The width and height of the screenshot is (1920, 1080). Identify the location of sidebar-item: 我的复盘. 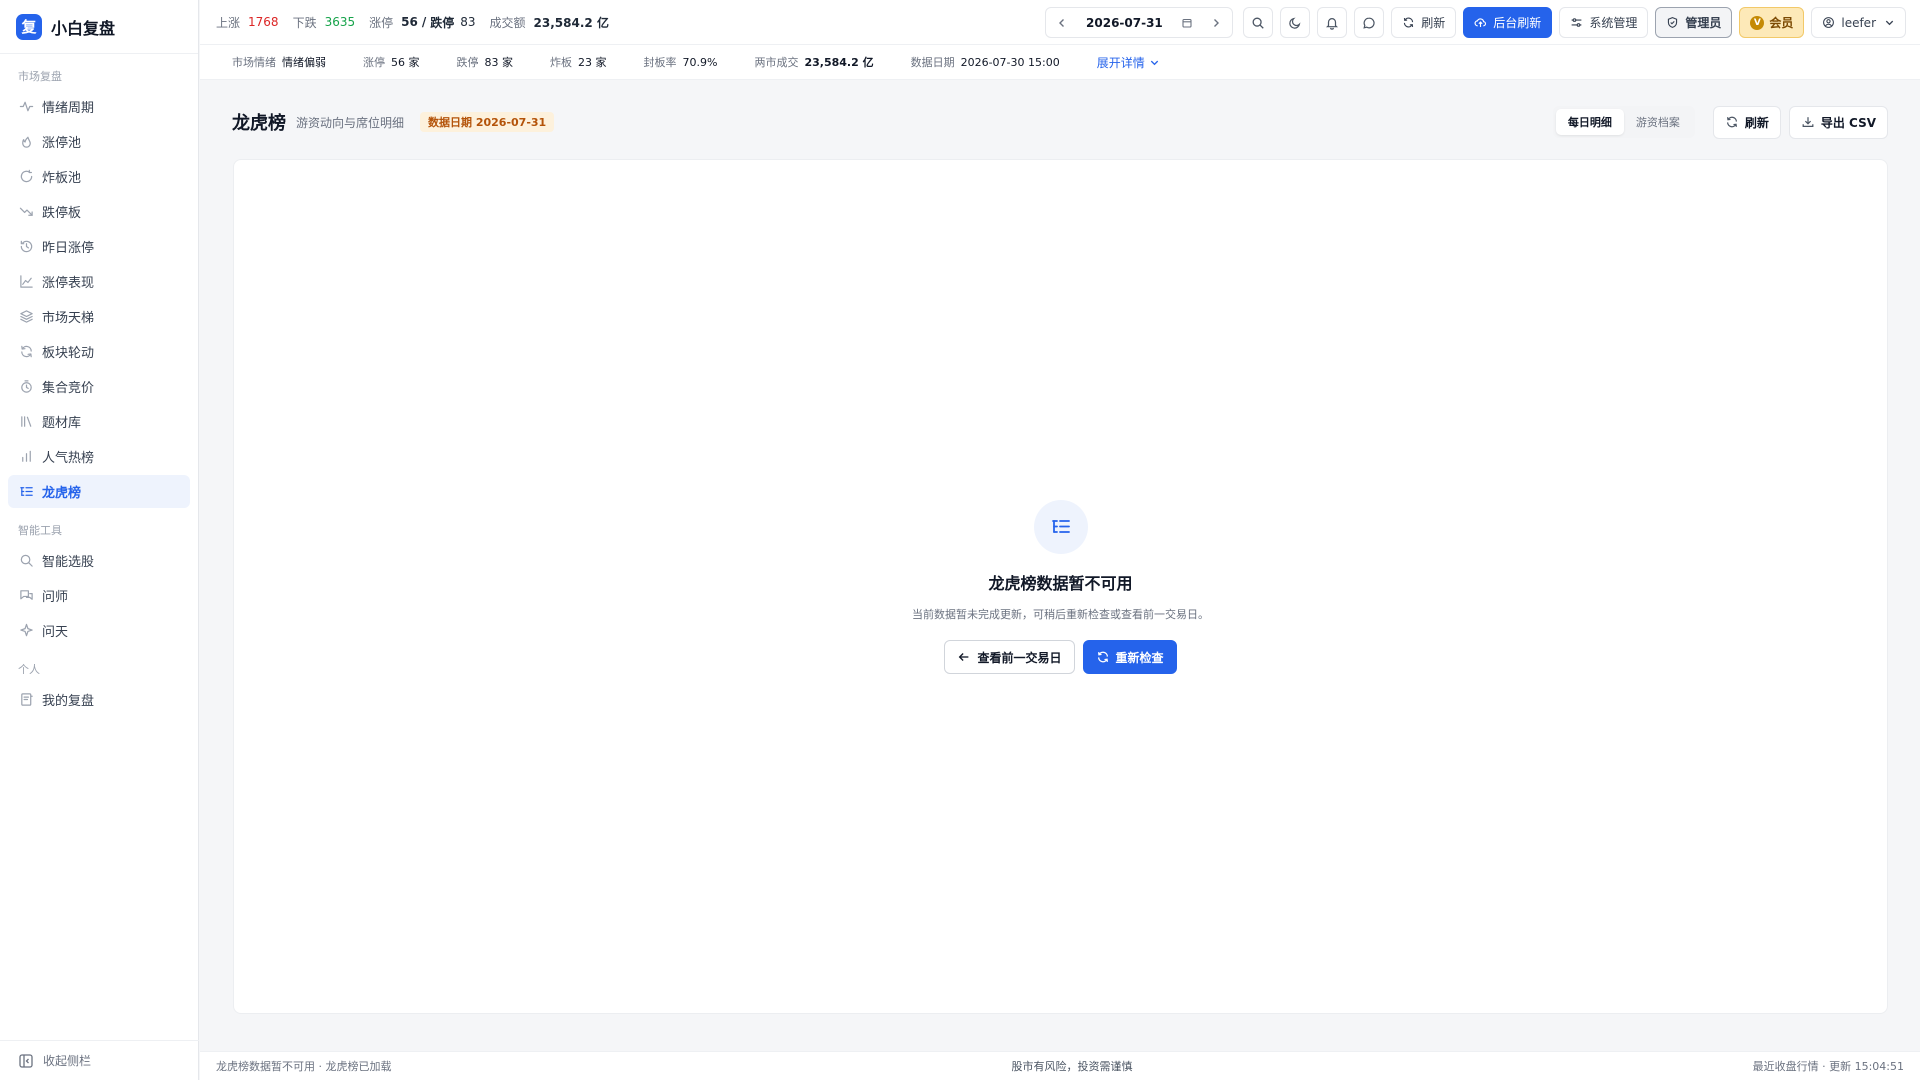
(99, 699).